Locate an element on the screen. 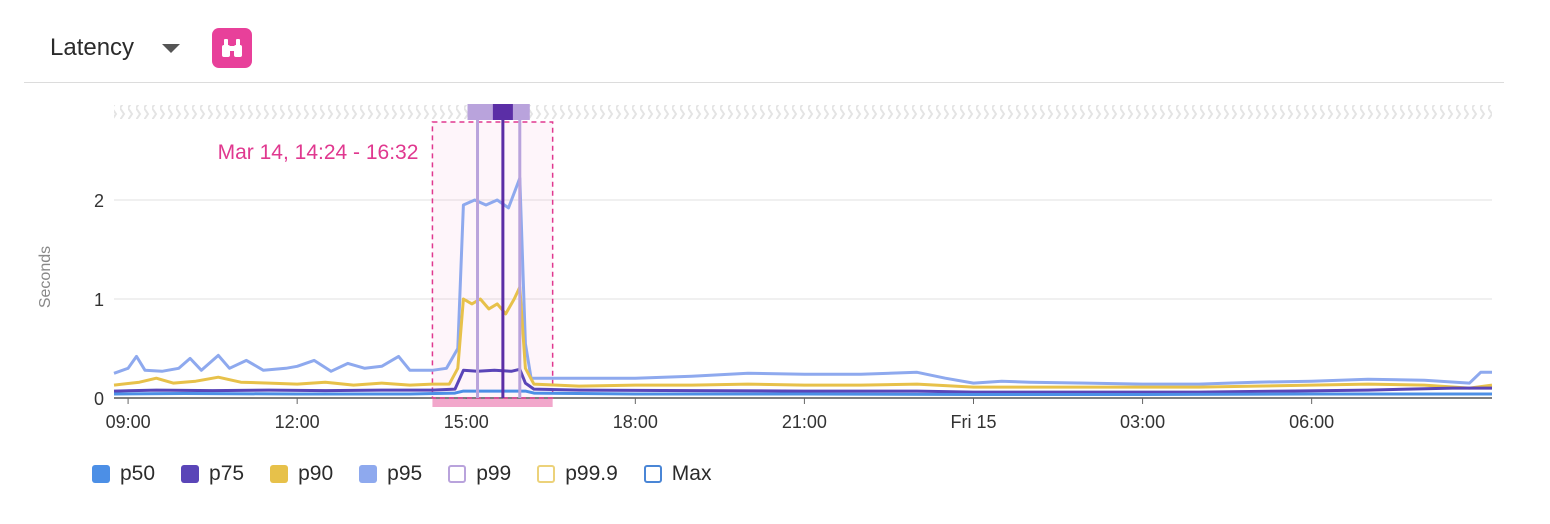  event-marker-handle is located at coordinates (502, 112).